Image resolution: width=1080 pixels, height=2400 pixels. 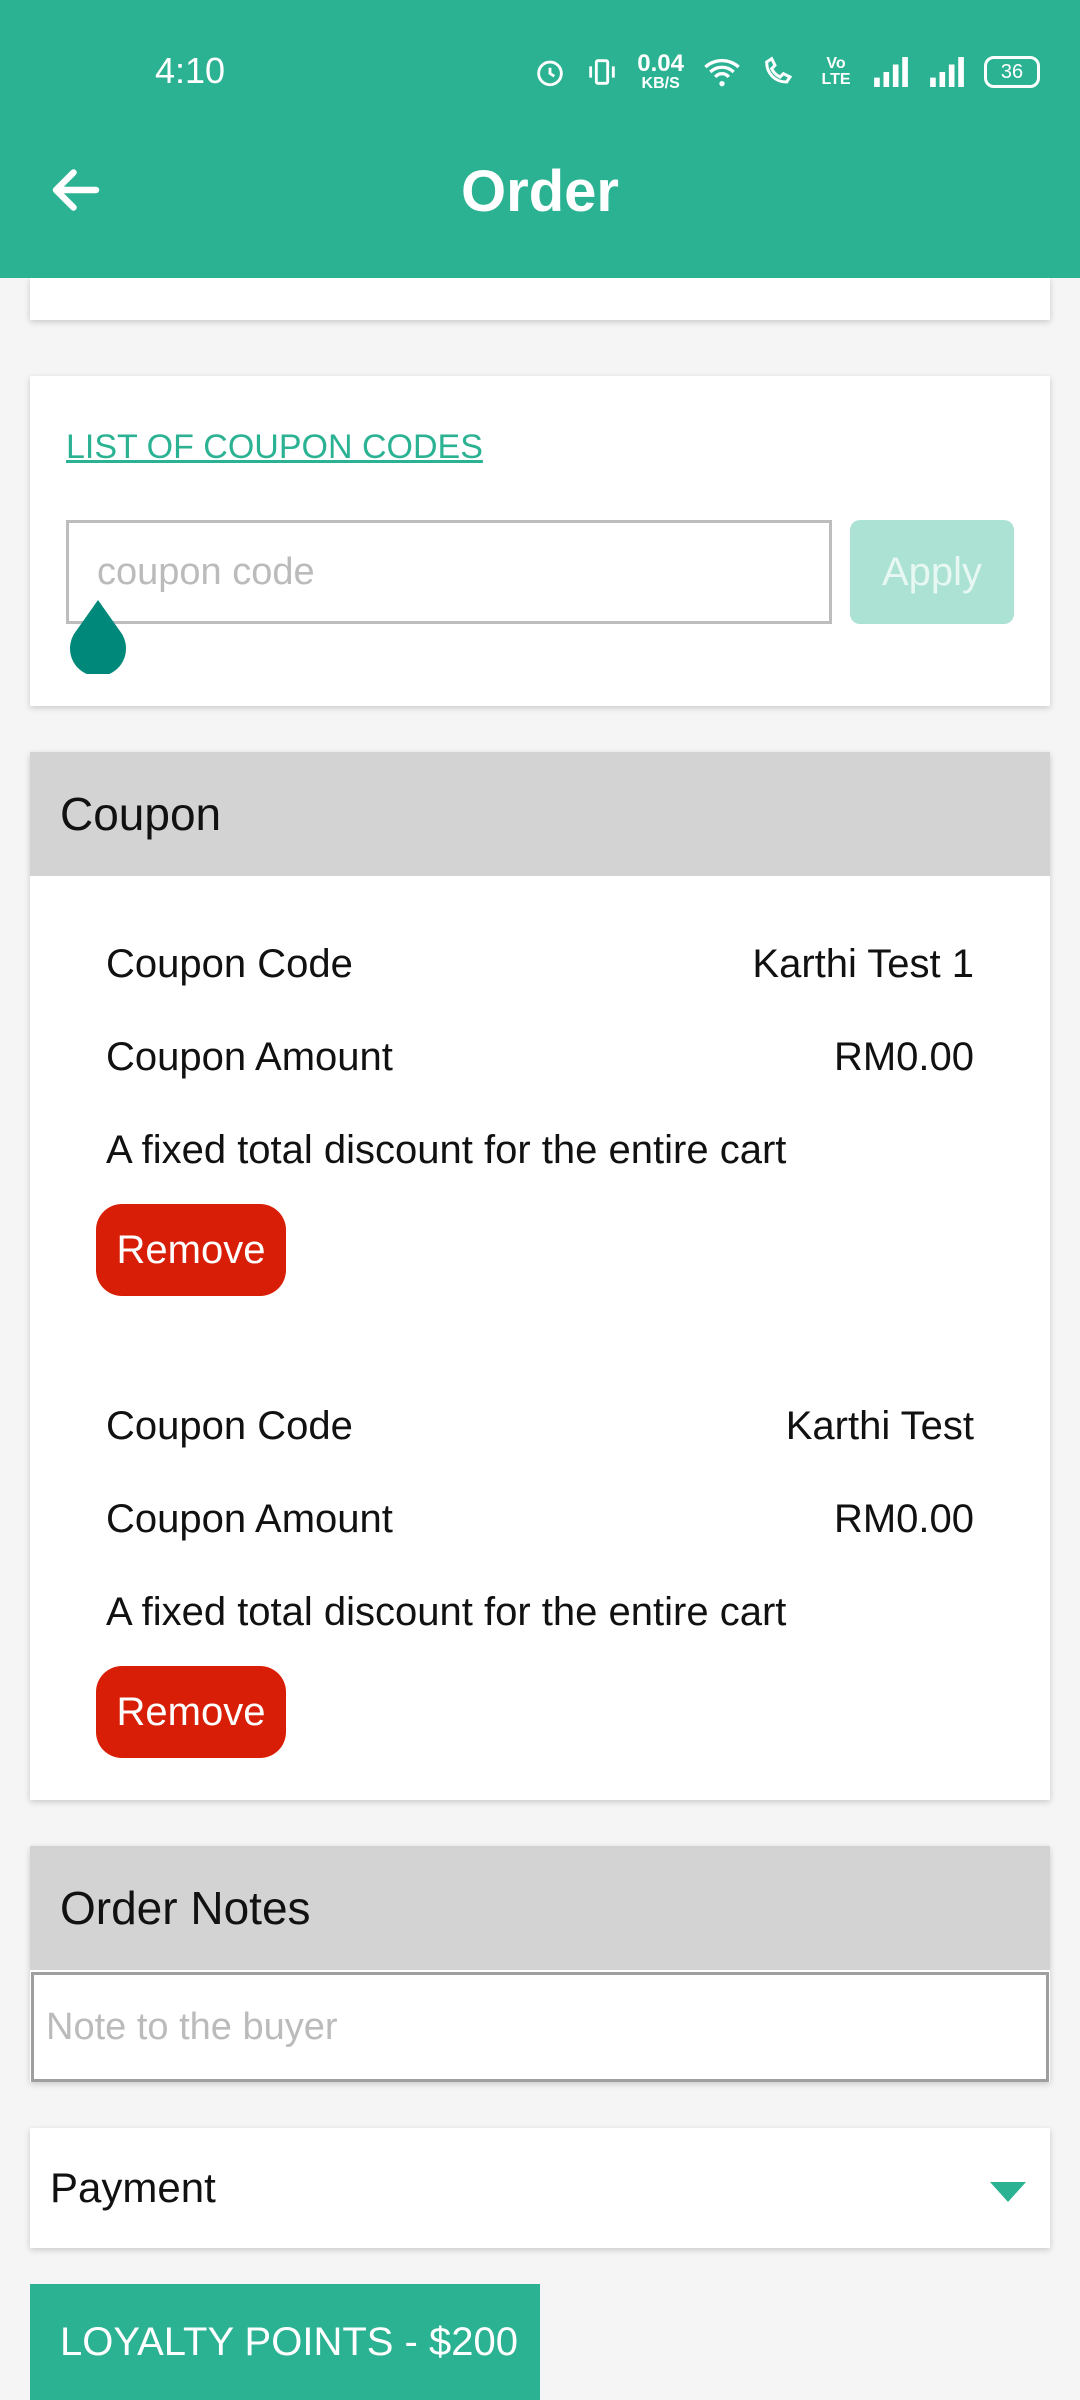 I want to click on coupon-code-value: Karthi Test 1, so click(x=863, y=964).